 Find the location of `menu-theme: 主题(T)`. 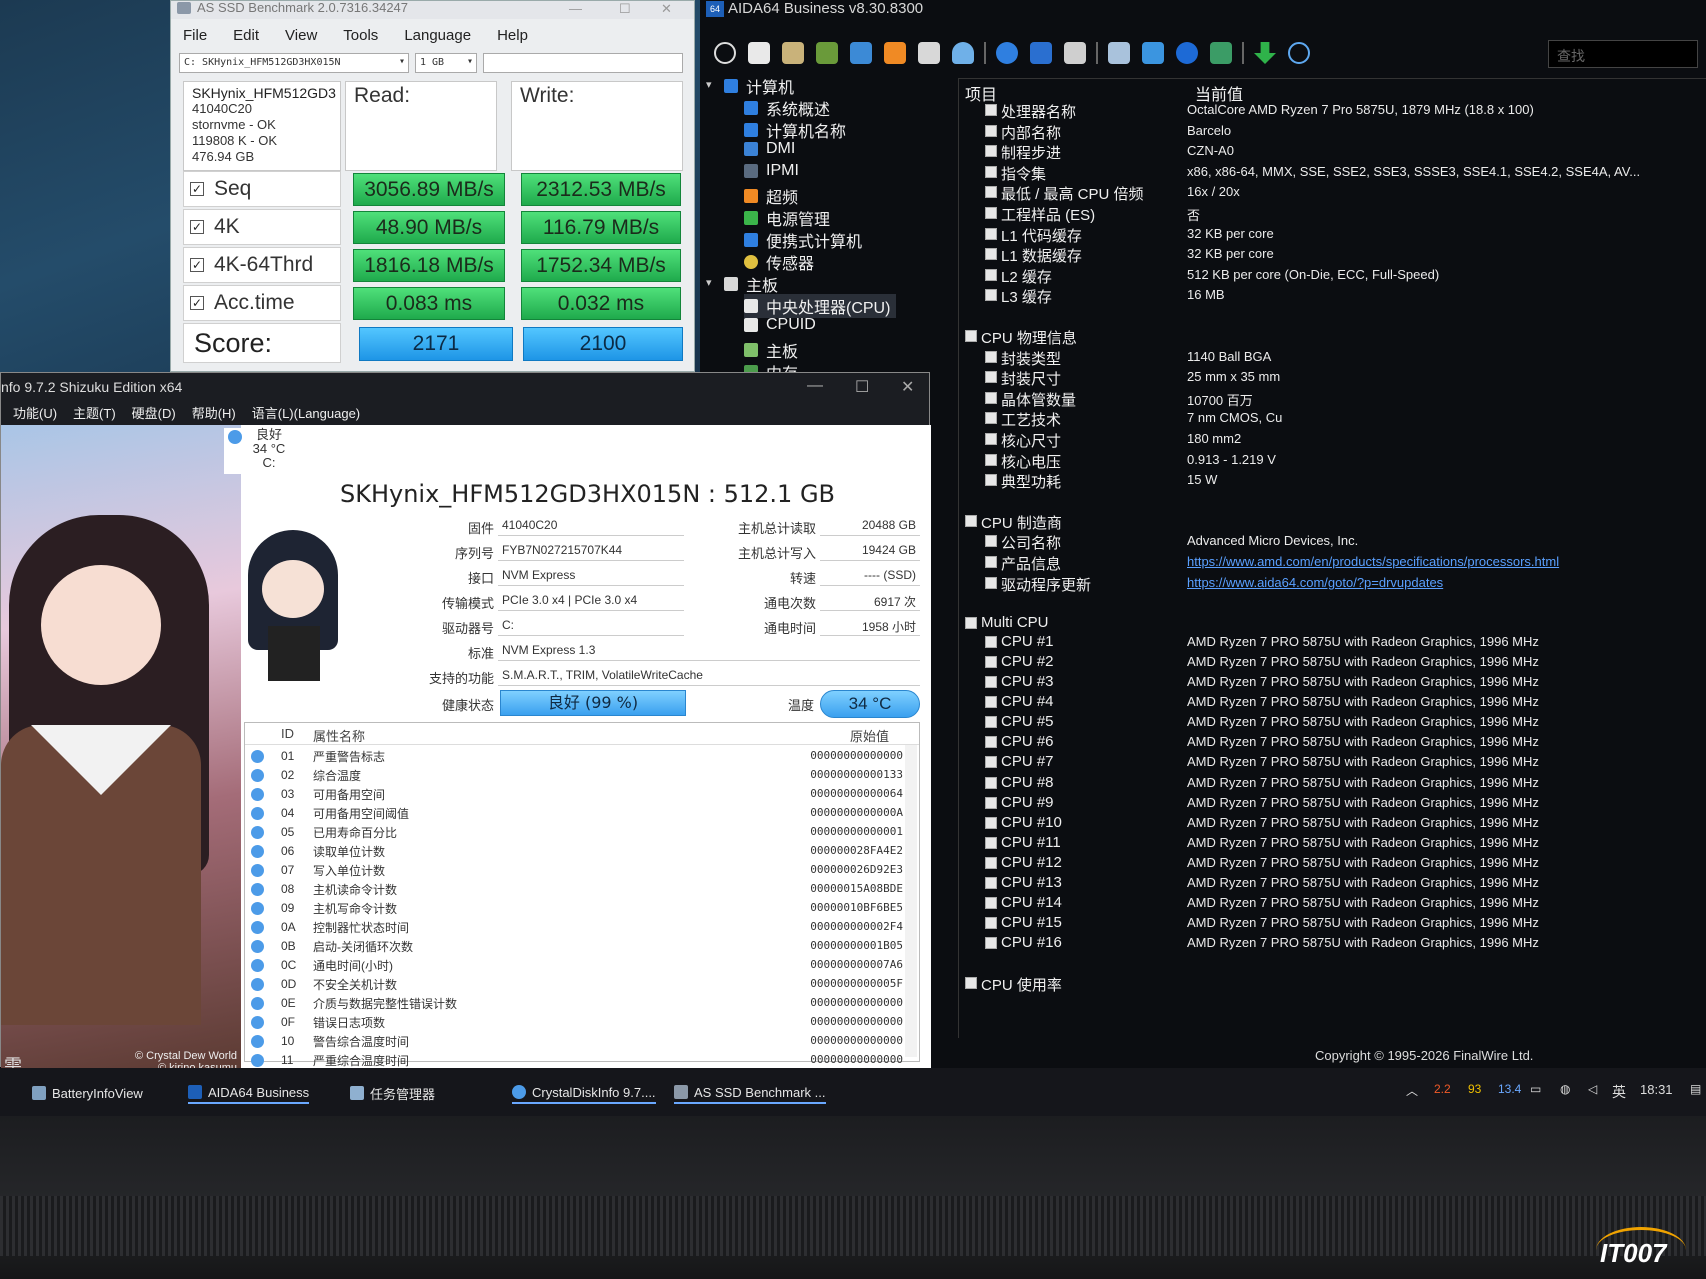

menu-theme: 主题(T) is located at coordinates (94, 414).